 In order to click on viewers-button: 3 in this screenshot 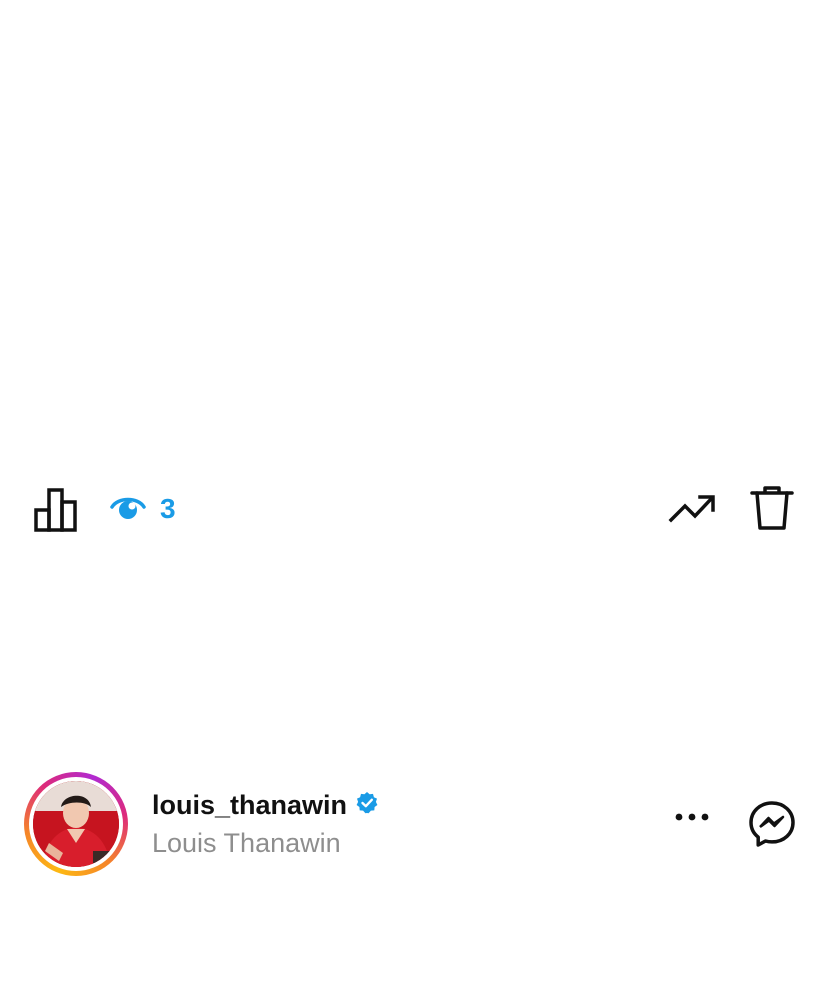, I will do `click(143, 509)`.